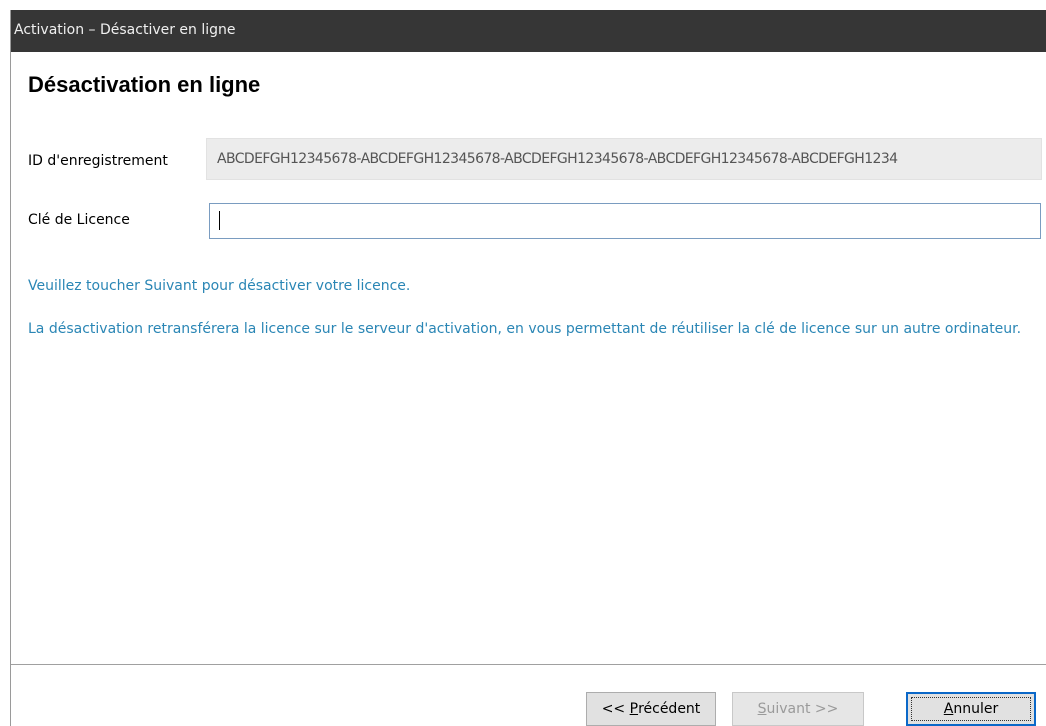  I want to click on title-bar: Activation – Désactiver en ligne, so click(528, 31).